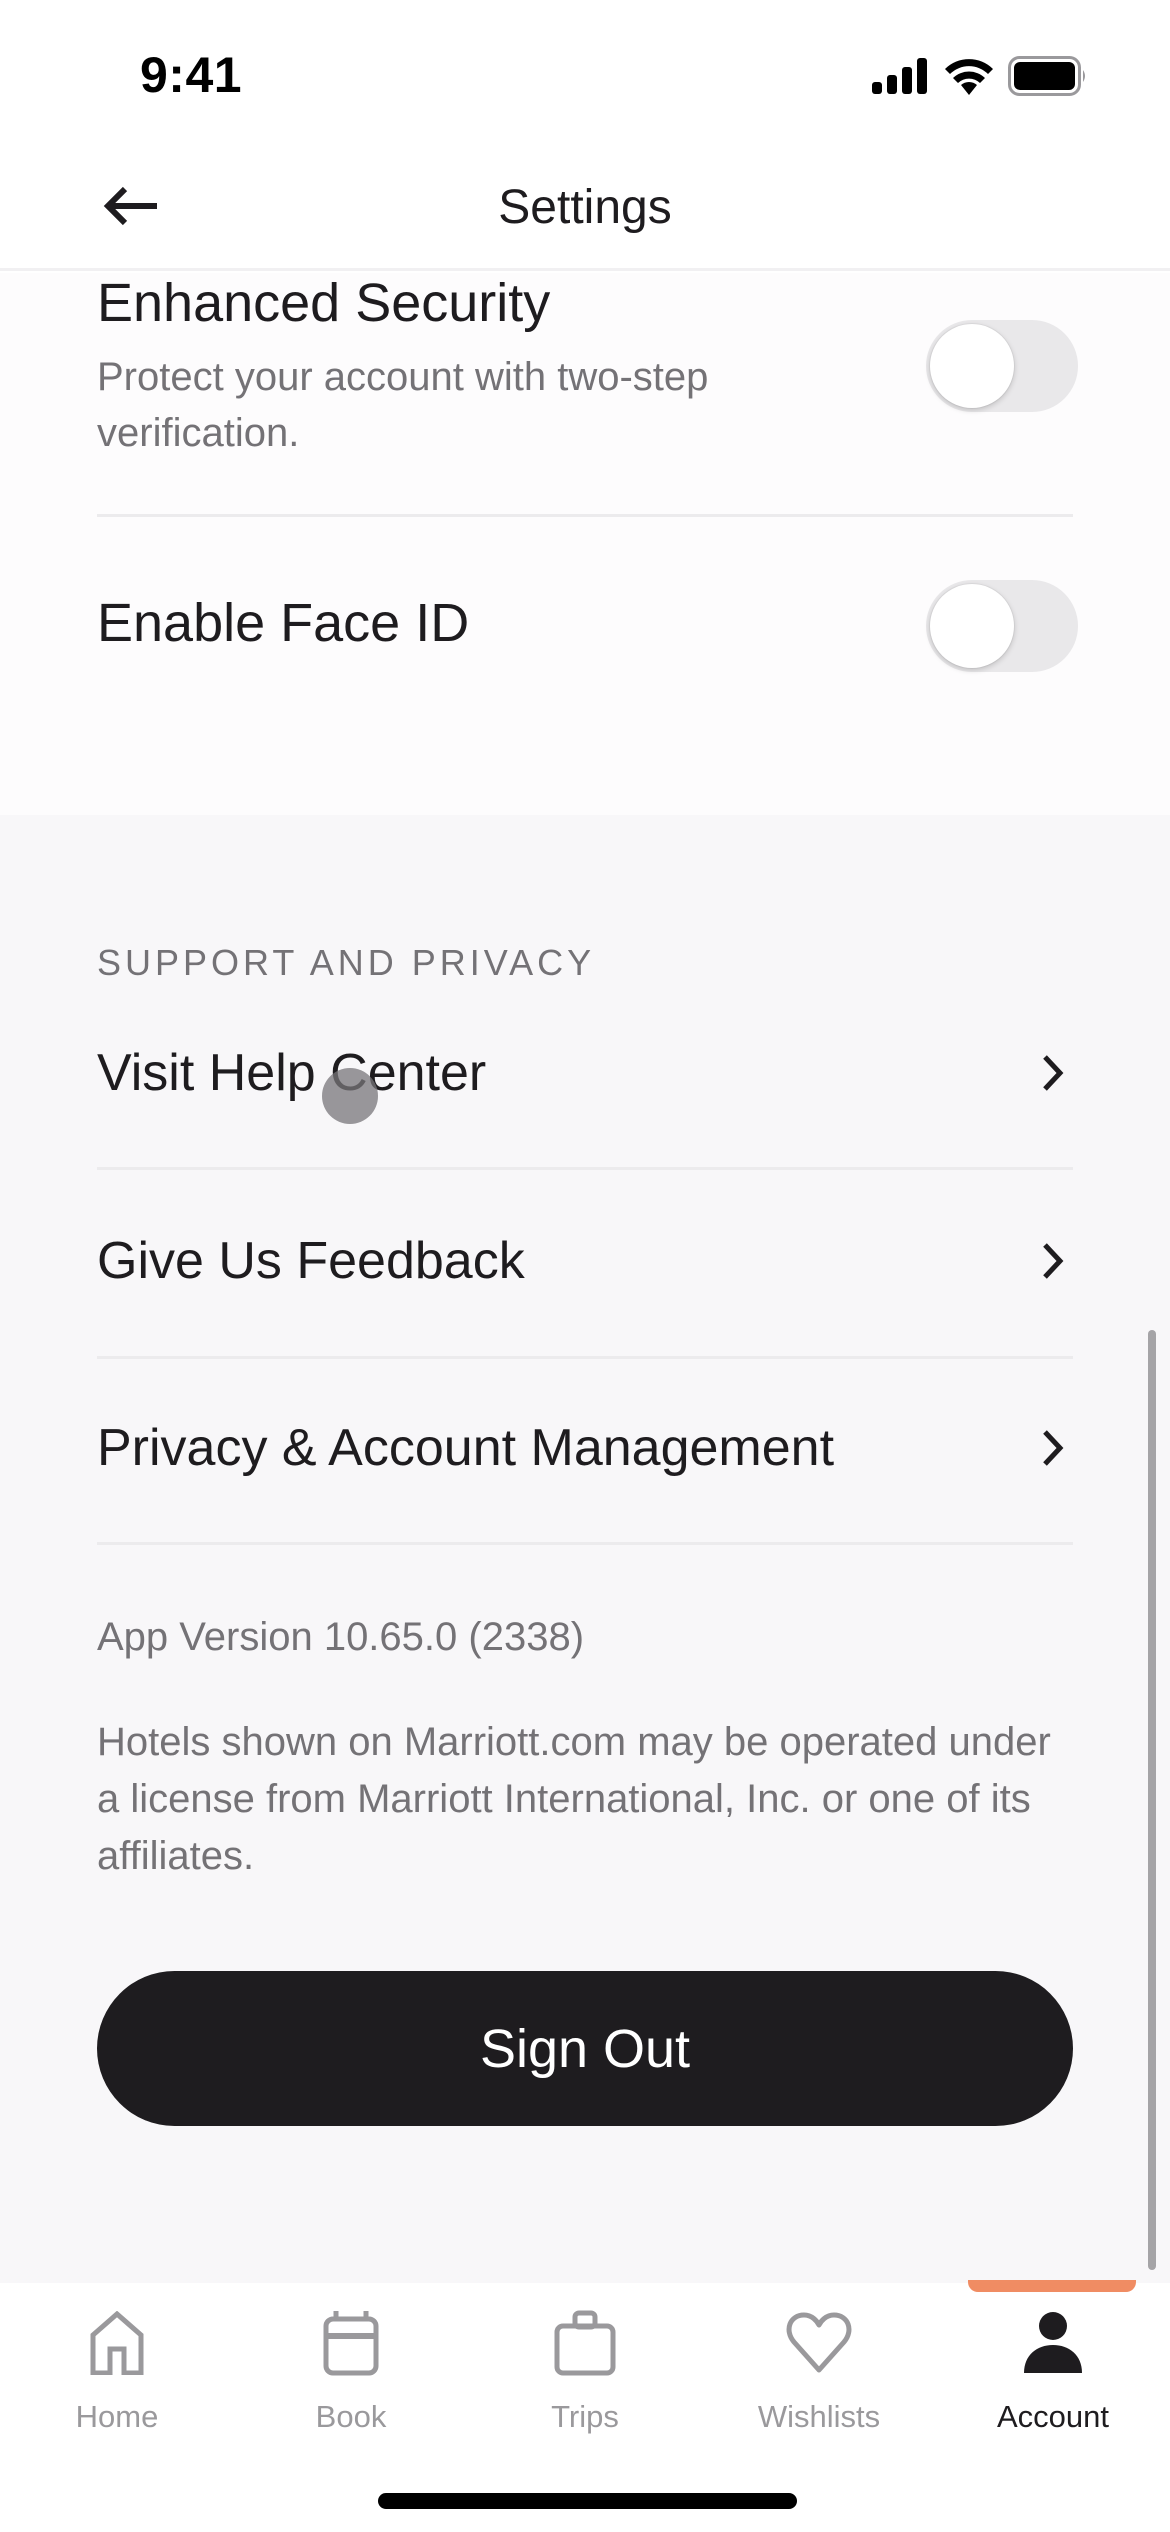 The height and width of the screenshot is (2532, 1170). Describe the element at coordinates (311, 1261) in the screenshot. I see `row-label: Give Us Feedback` at that location.